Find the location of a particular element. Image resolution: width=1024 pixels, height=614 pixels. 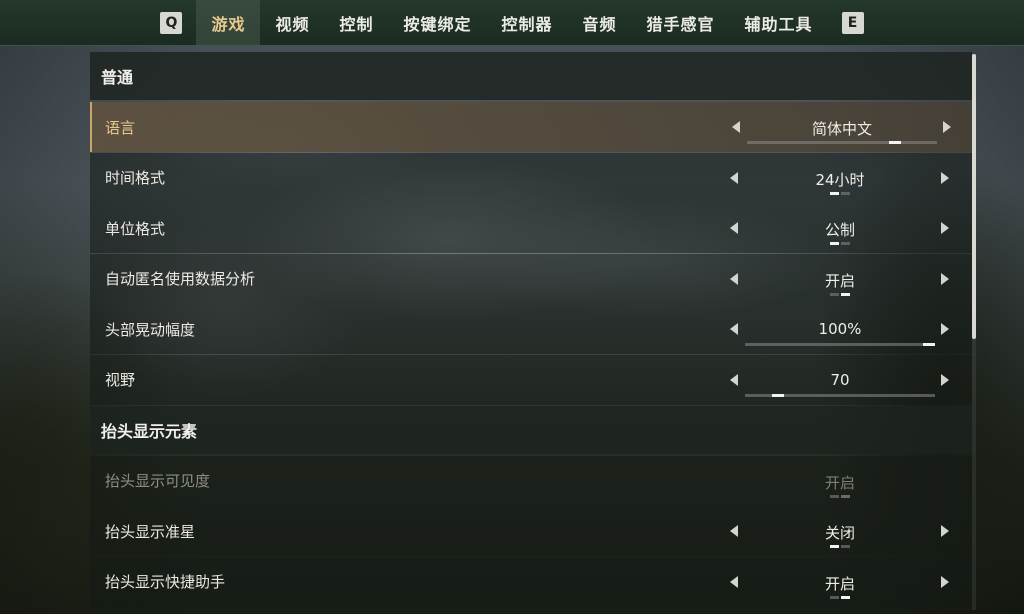

setting-row-analytics: 自动匿名使用数据分析 开启 is located at coordinates (531, 278).